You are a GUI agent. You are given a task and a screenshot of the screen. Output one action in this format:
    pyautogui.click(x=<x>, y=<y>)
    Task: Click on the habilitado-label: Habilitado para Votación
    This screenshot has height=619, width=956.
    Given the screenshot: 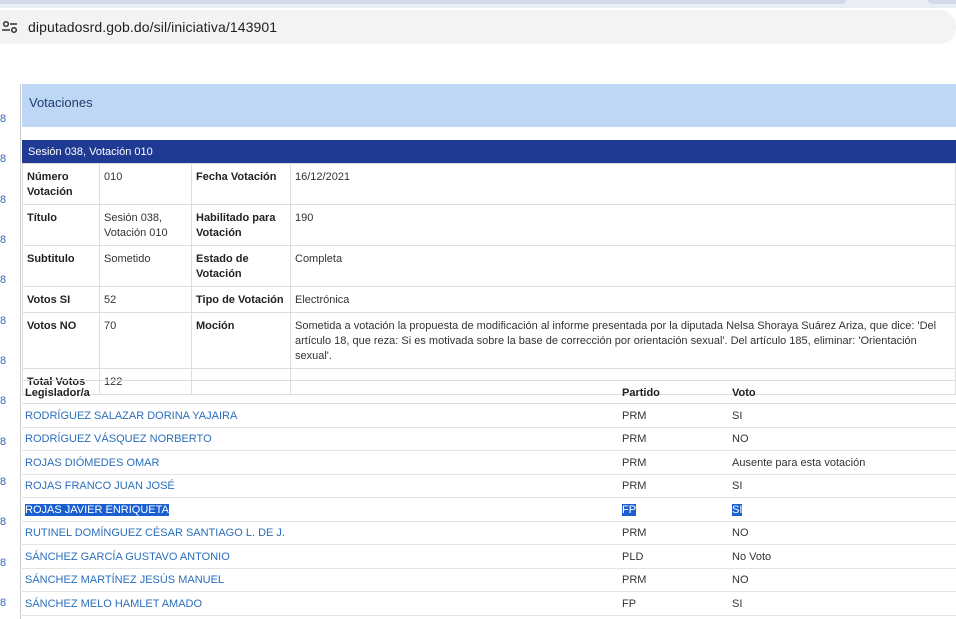 What is the action you would take?
    pyautogui.click(x=241, y=225)
    